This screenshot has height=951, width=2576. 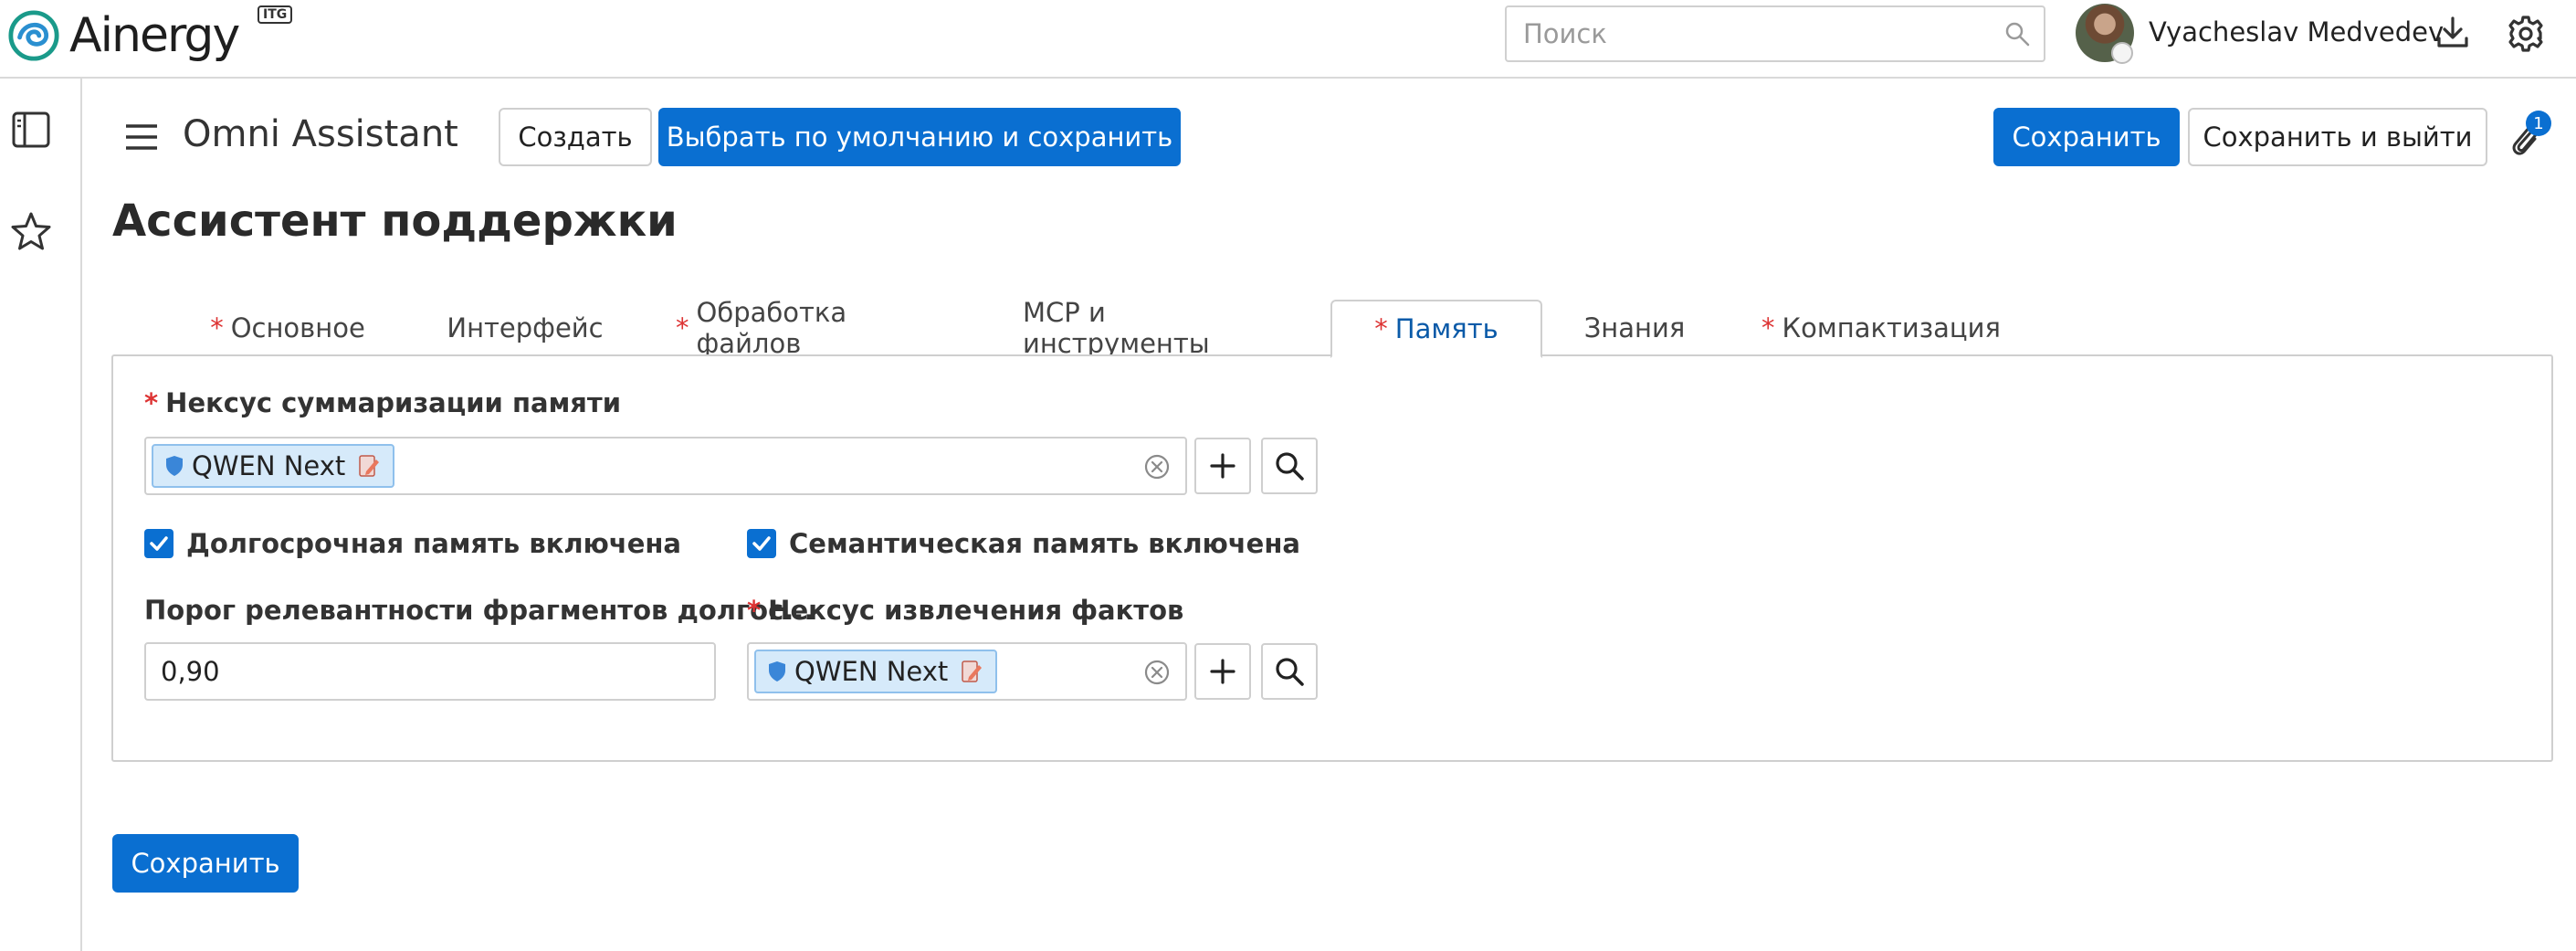 I want to click on tab-mcp-tools: MCP и инструменты, so click(x=1160, y=328).